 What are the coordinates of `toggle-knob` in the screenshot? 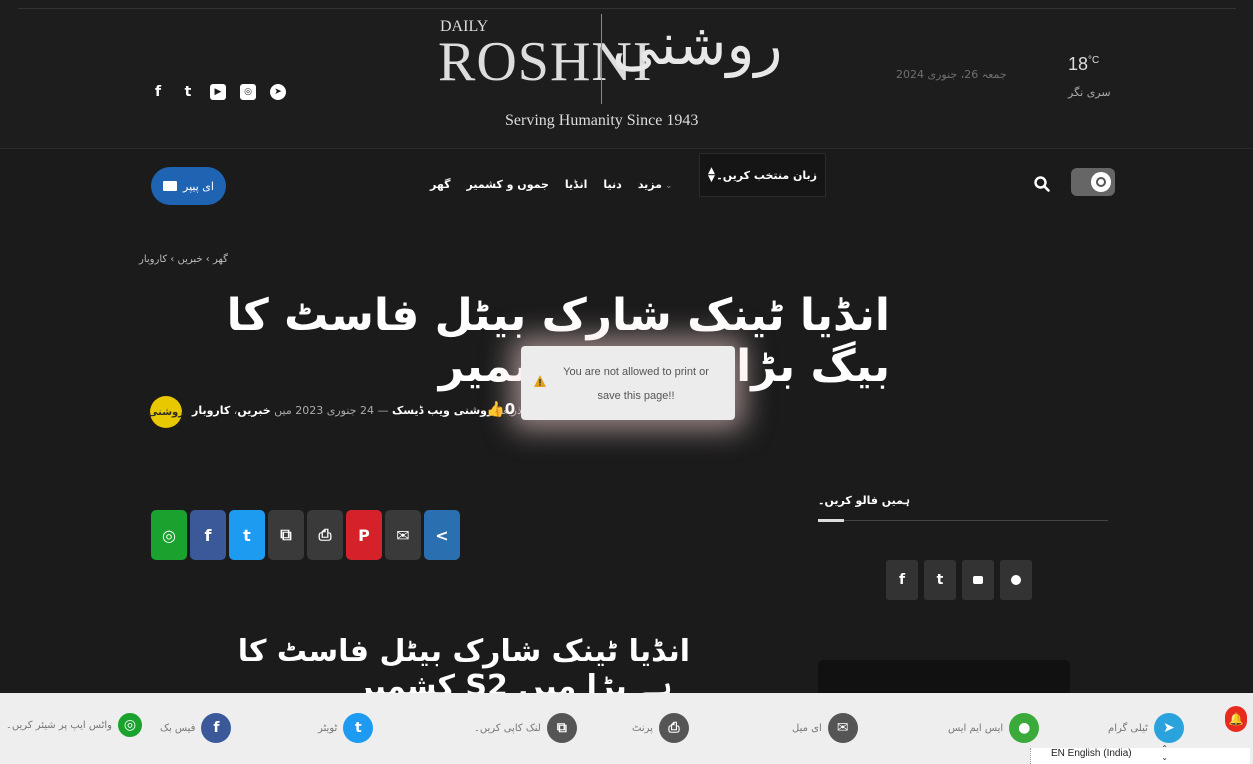 It's located at (1101, 182).